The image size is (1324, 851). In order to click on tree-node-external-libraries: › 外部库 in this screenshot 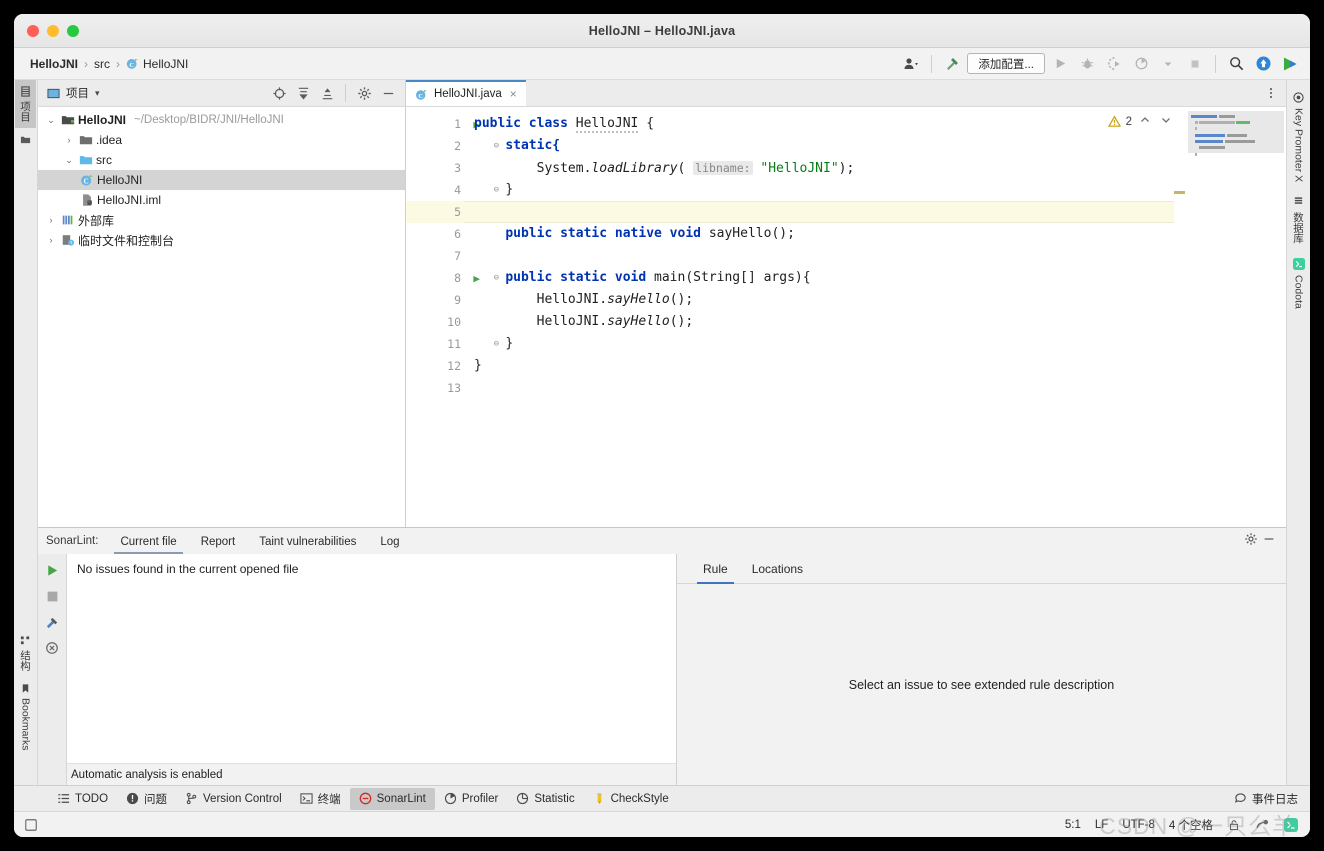, I will do `click(221, 220)`.